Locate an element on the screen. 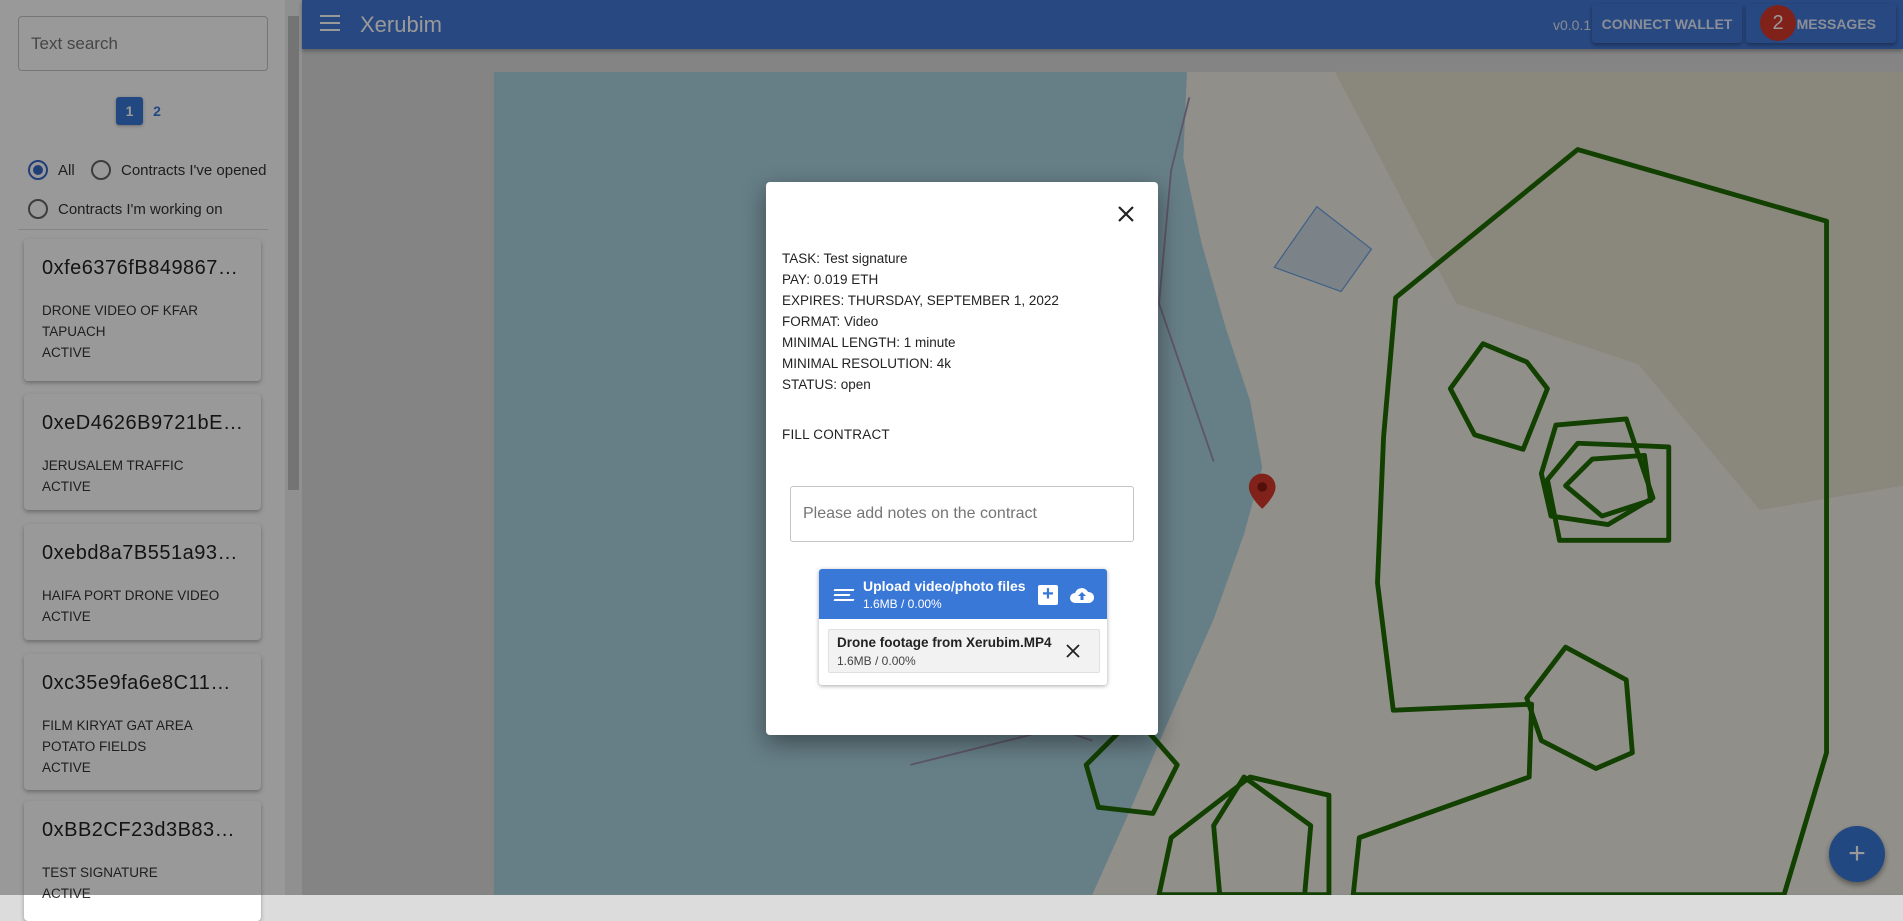  file-name: Drone footage from Xerubim.MP4 is located at coordinates (944, 642).